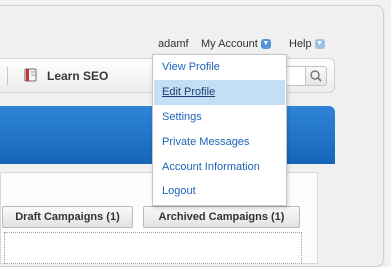 The height and width of the screenshot is (267, 391). I want to click on my-account-menu: My Account ▼, so click(236, 44).